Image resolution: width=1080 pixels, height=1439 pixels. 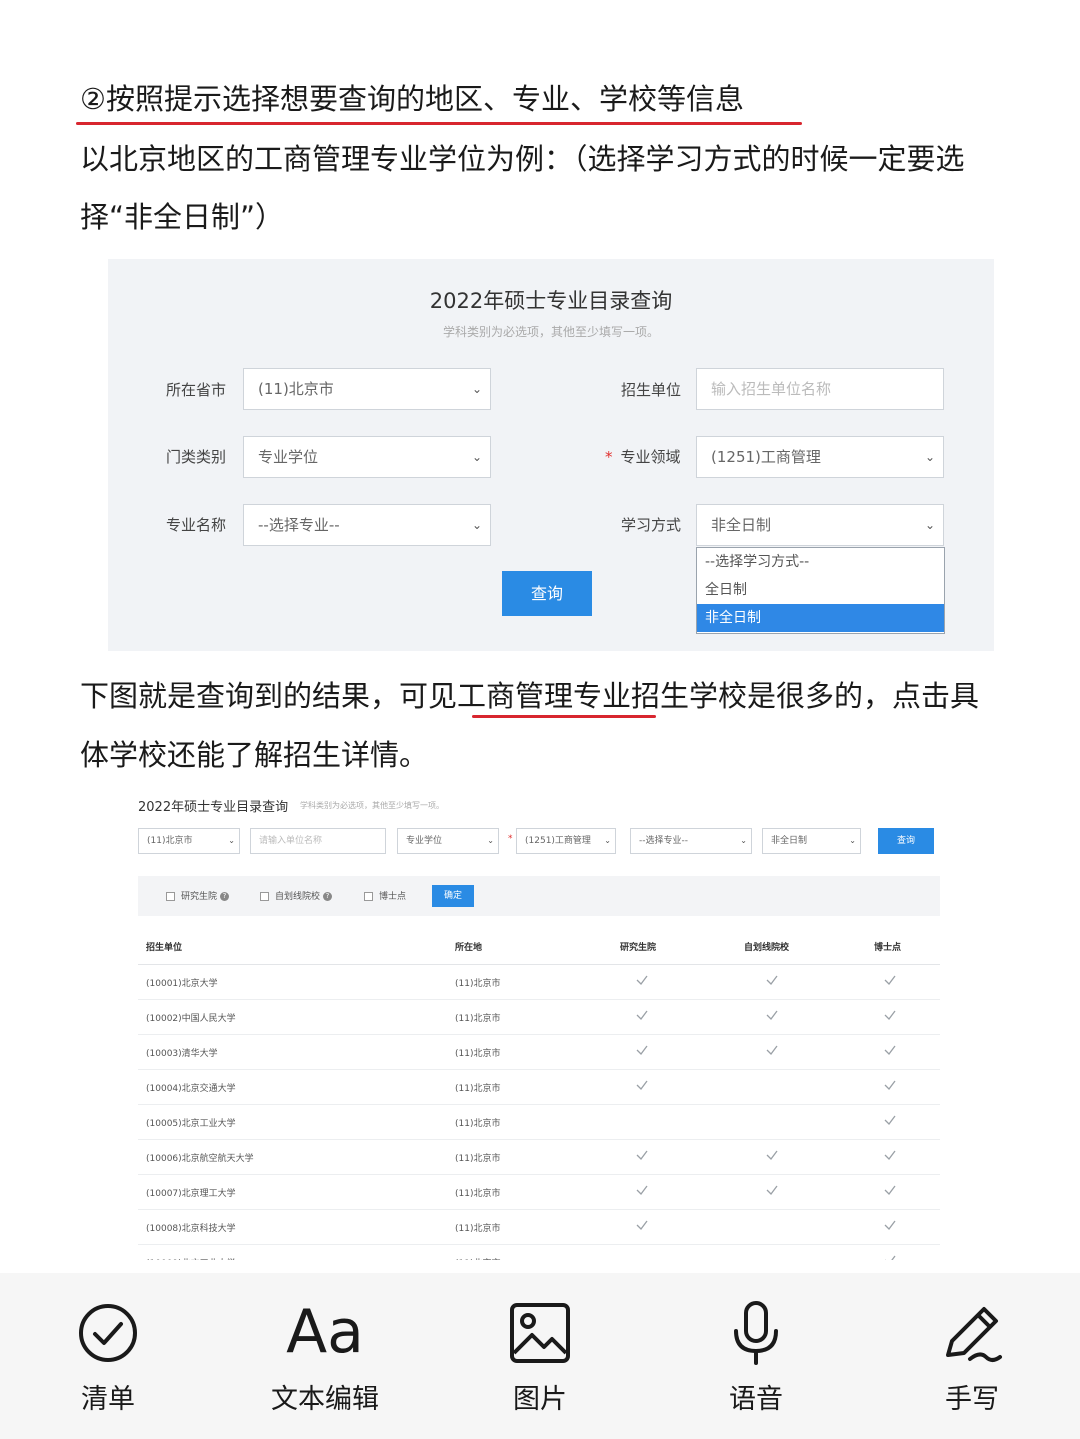 What do you see at coordinates (164, 948) in the screenshot?
I see `col-unit: 招生单位` at bounding box center [164, 948].